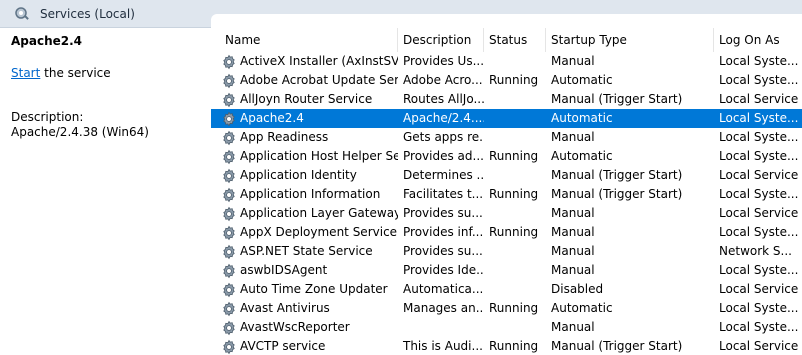  What do you see at coordinates (284, 137) in the screenshot?
I see `service-name: App Readiness` at bounding box center [284, 137].